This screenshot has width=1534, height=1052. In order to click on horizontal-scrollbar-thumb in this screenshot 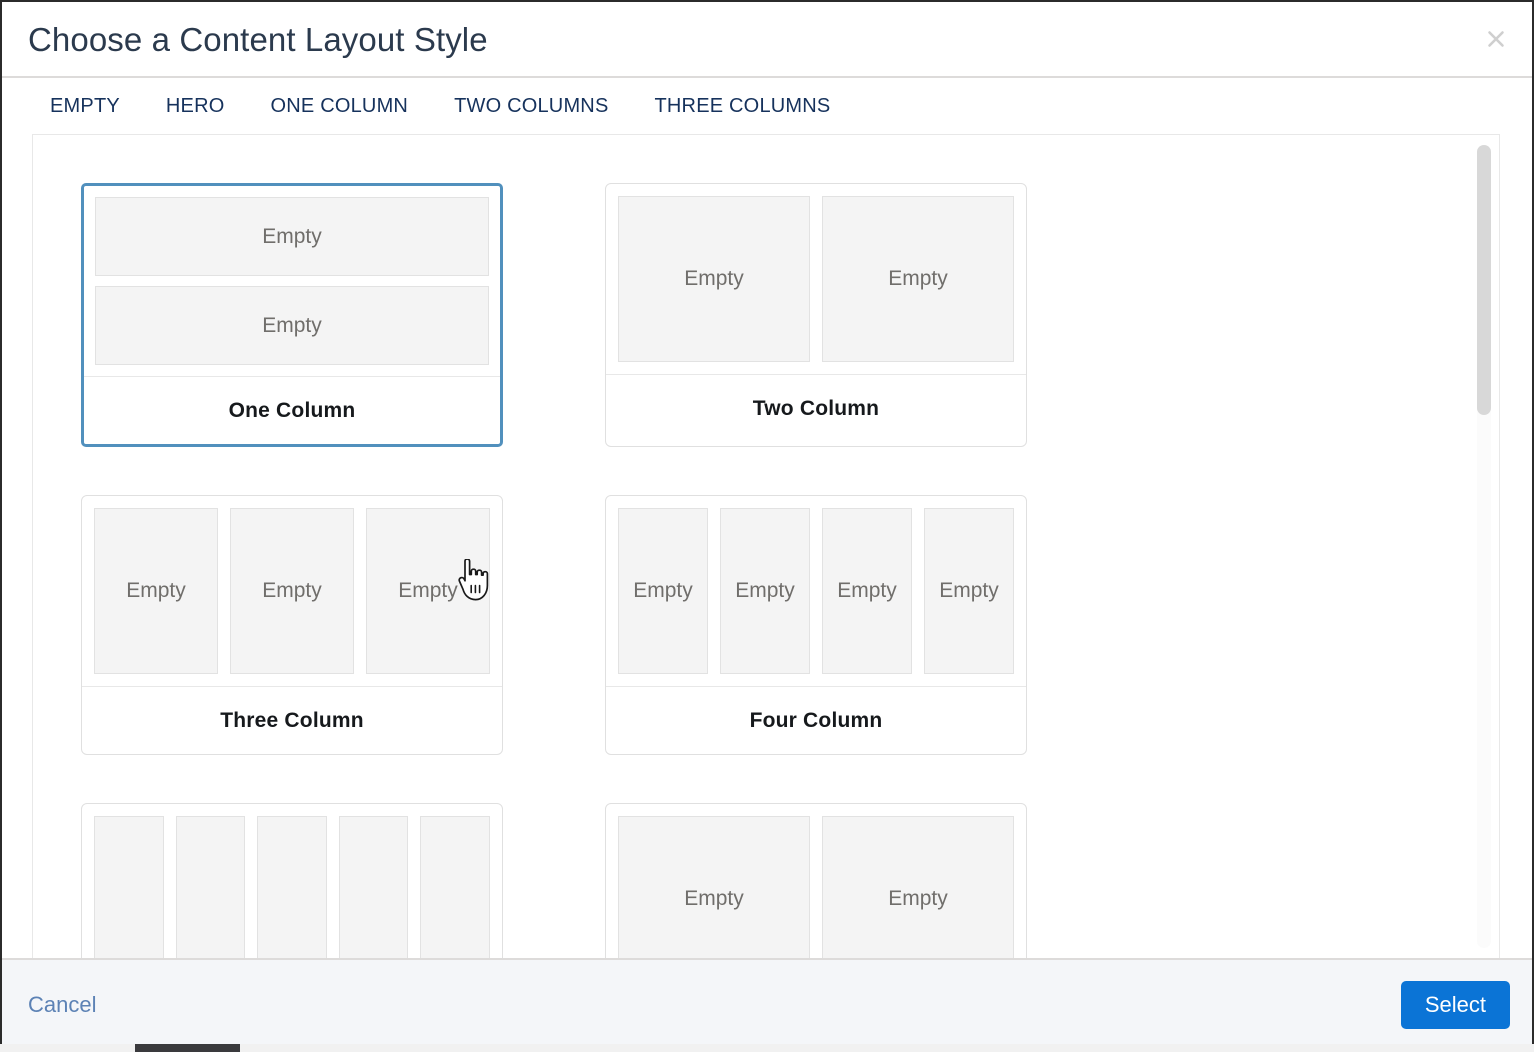, I will do `click(187, 1048)`.